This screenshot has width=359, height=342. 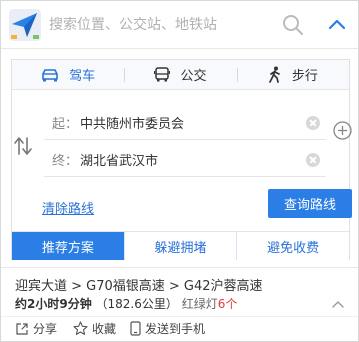 What do you see at coordinates (65, 124) in the screenshot?
I see `start-label: 起：` at bounding box center [65, 124].